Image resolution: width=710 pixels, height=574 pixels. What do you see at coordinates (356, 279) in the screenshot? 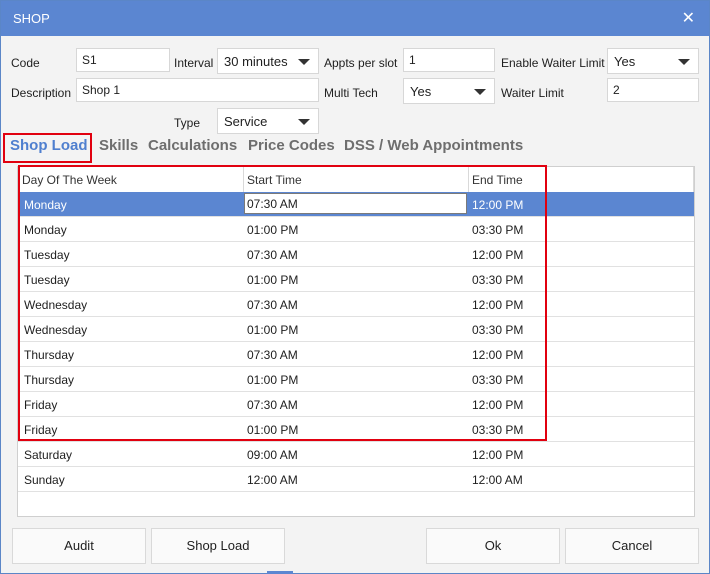
I see `table-row: Tuesday 01:00 PM 03:30 PM` at bounding box center [356, 279].